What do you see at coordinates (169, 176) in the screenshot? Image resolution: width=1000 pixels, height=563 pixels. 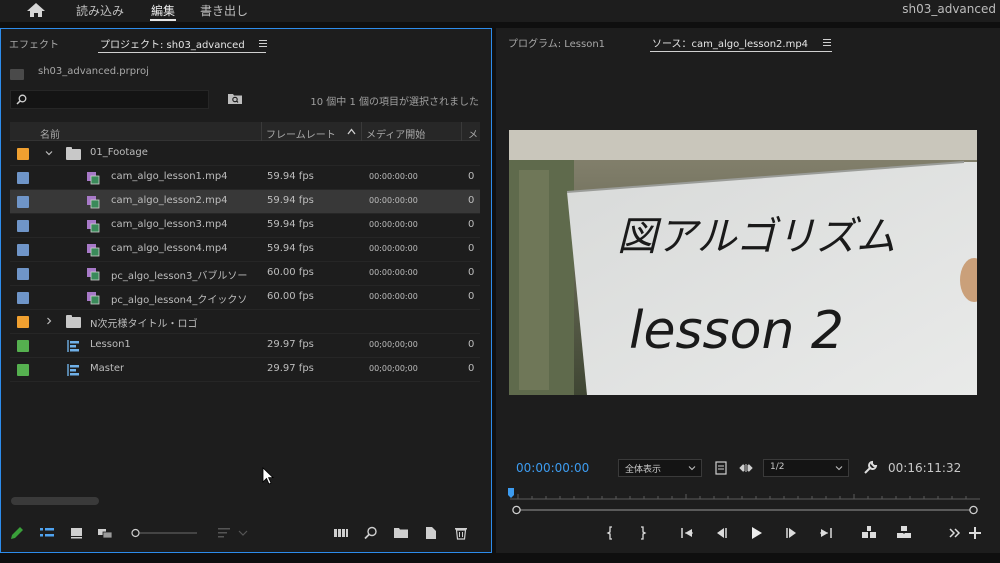 I see `item-name: cam_algo_lesson1.mp4` at bounding box center [169, 176].